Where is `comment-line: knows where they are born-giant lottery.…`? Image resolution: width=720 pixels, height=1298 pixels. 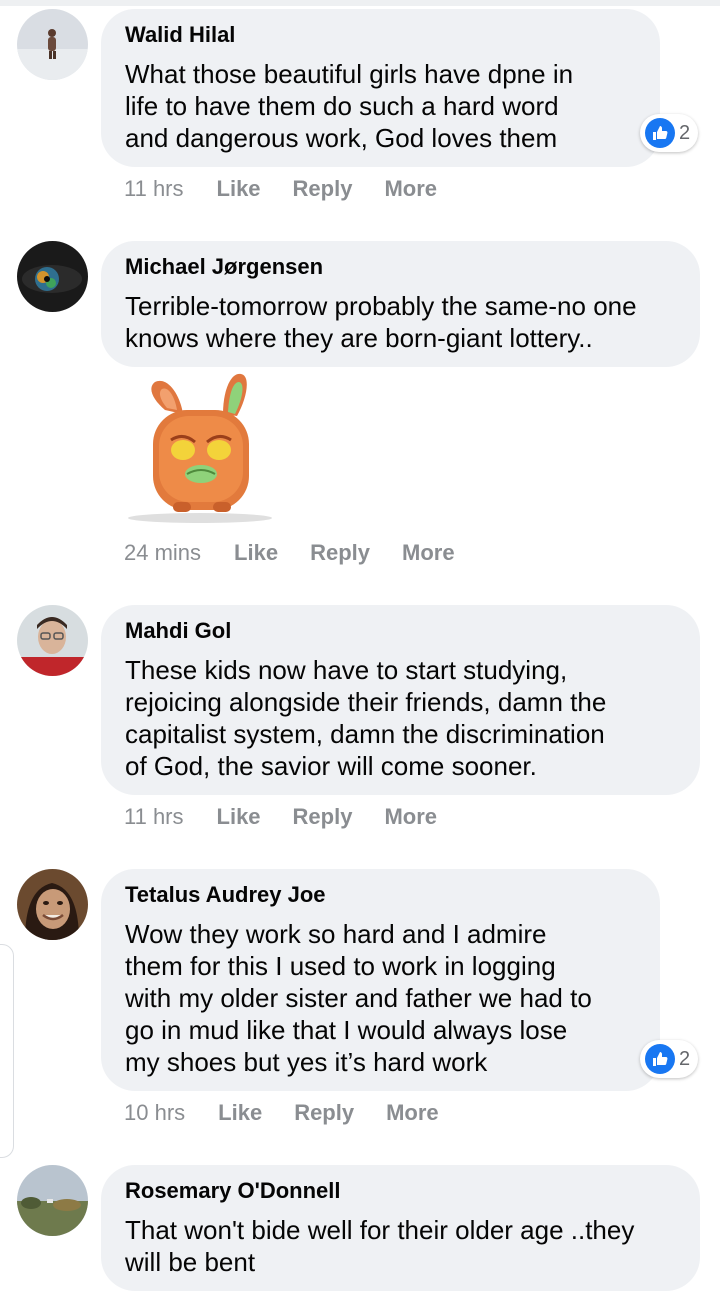 comment-line: knows where they are born-giant lottery.… is located at coordinates (359, 338).